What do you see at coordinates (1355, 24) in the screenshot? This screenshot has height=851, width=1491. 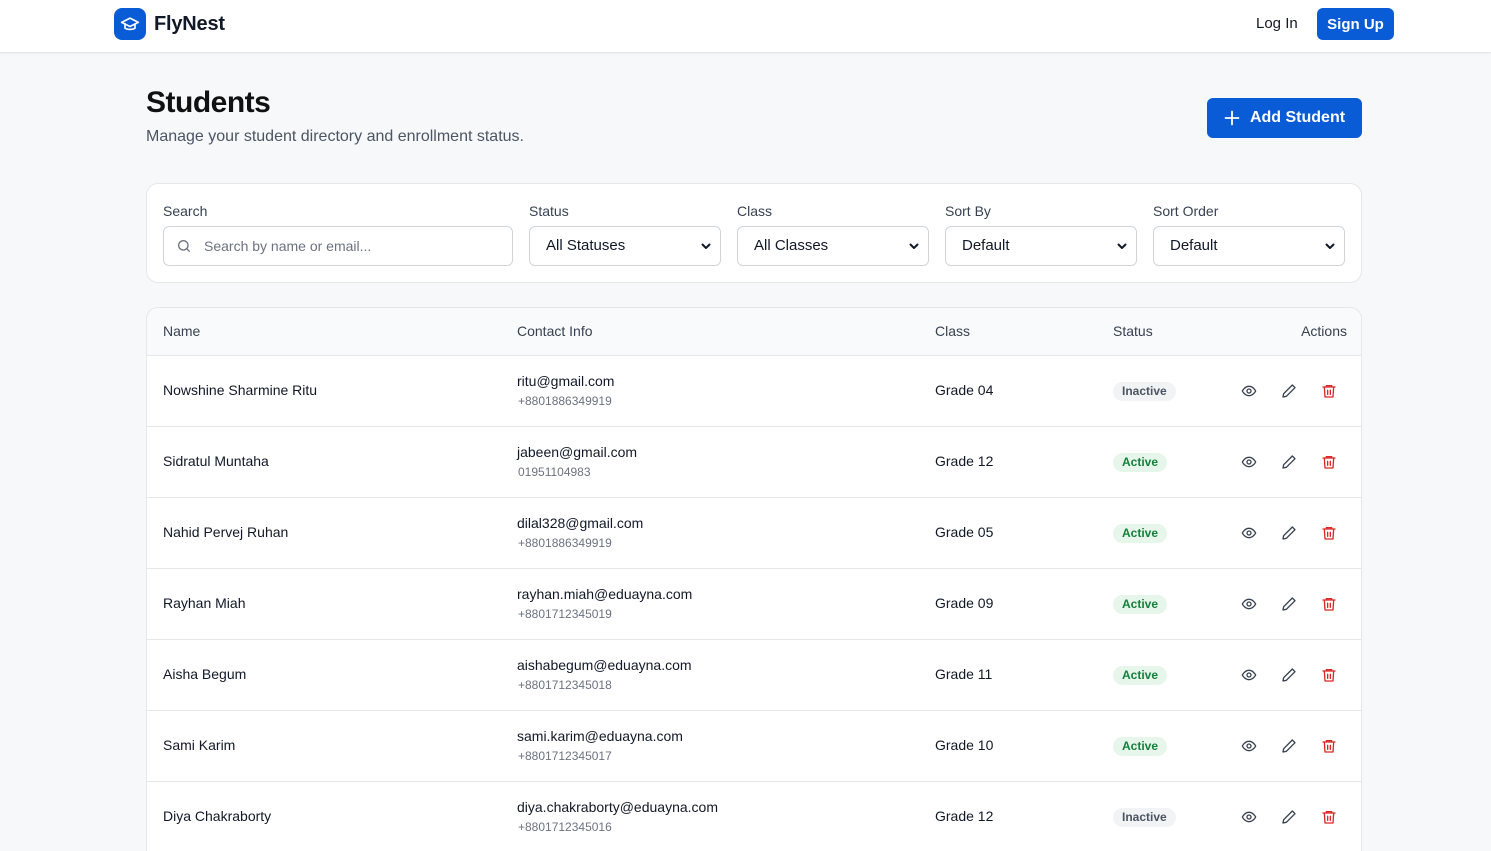 I see `signup-button: Sign Up` at bounding box center [1355, 24].